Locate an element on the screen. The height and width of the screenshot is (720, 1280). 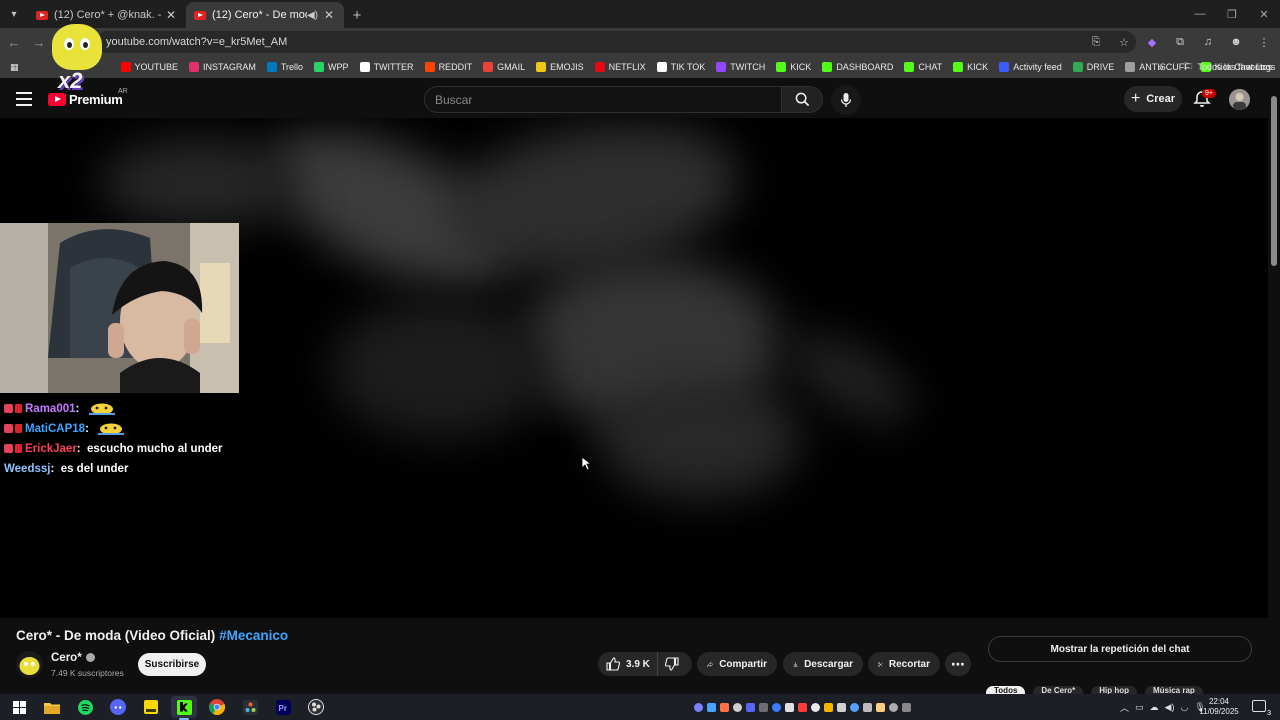
subscribe-button: Suscribirse is located at coordinates (172, 664).